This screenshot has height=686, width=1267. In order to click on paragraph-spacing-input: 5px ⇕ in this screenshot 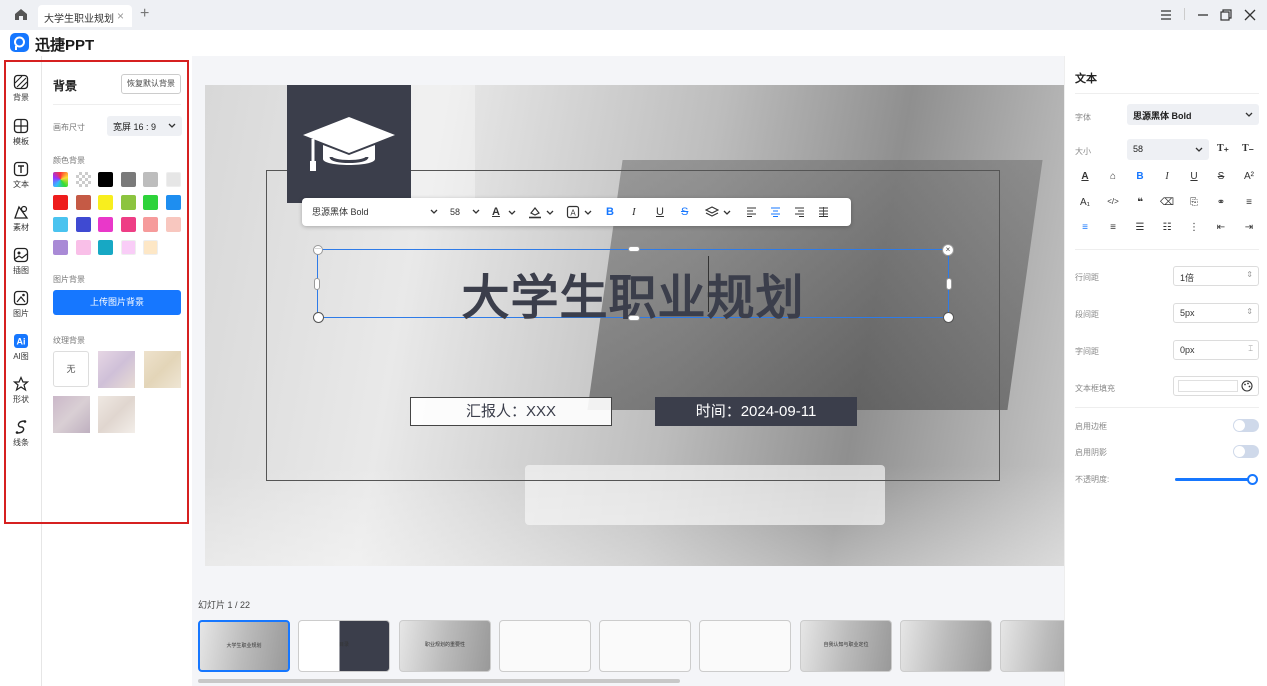, I will do `click(1216, 313)`.